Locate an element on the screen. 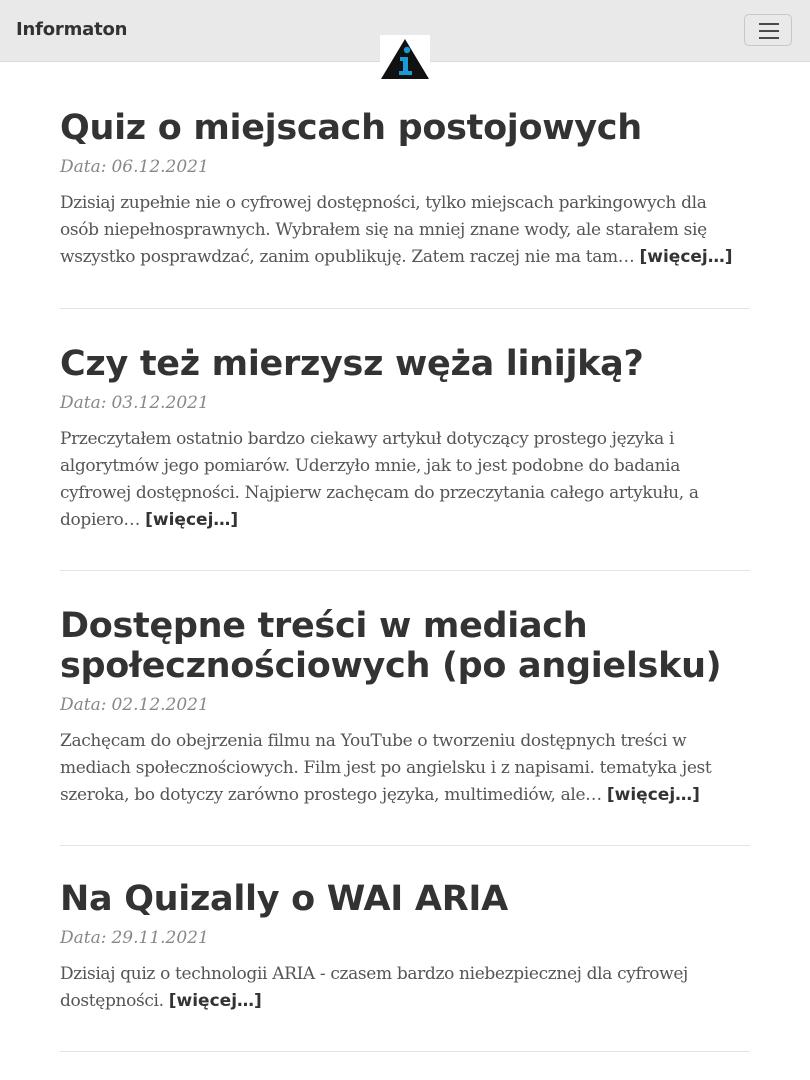 This screenshot has width=810, height=1080. info-triangle-icon is located at coordinates (405, 59).